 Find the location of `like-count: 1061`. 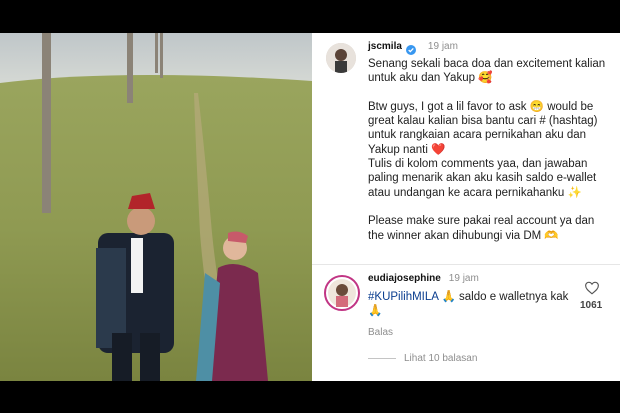

like-count: 1061 is located at coordinates (591, 305).